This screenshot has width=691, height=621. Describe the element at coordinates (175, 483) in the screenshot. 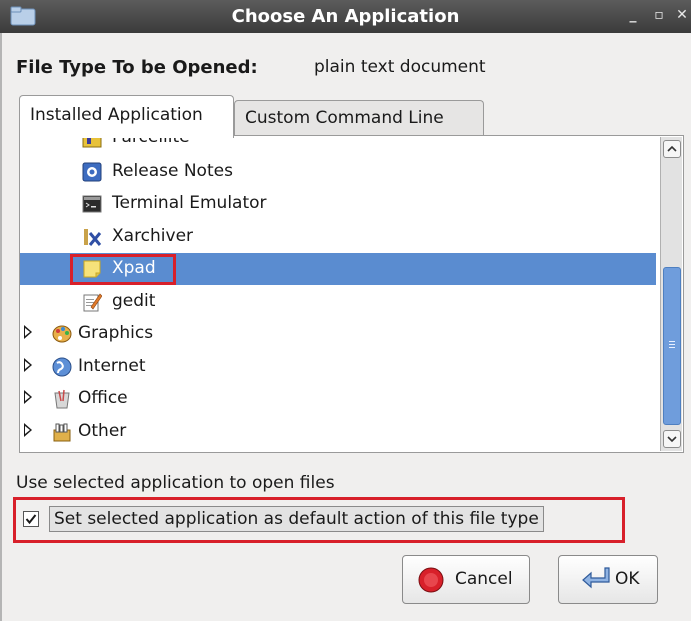

I see `use-selected-label: Use selected application to open files` at that location.